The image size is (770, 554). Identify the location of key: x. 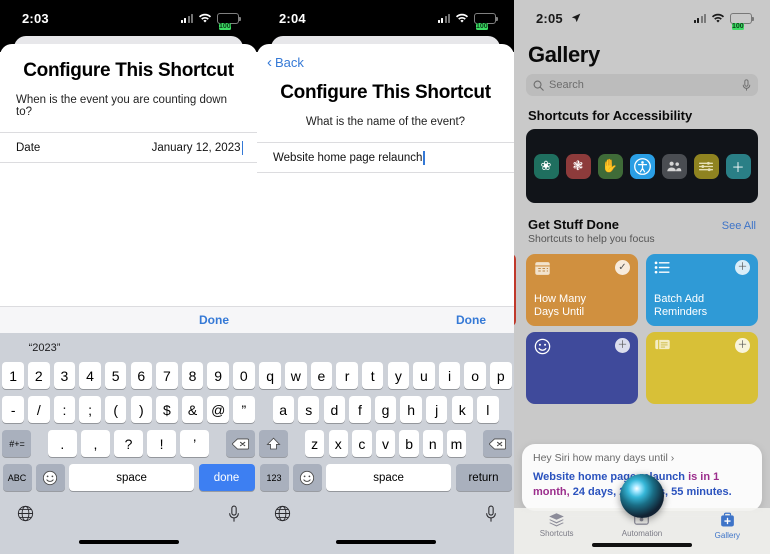
(338, 443).